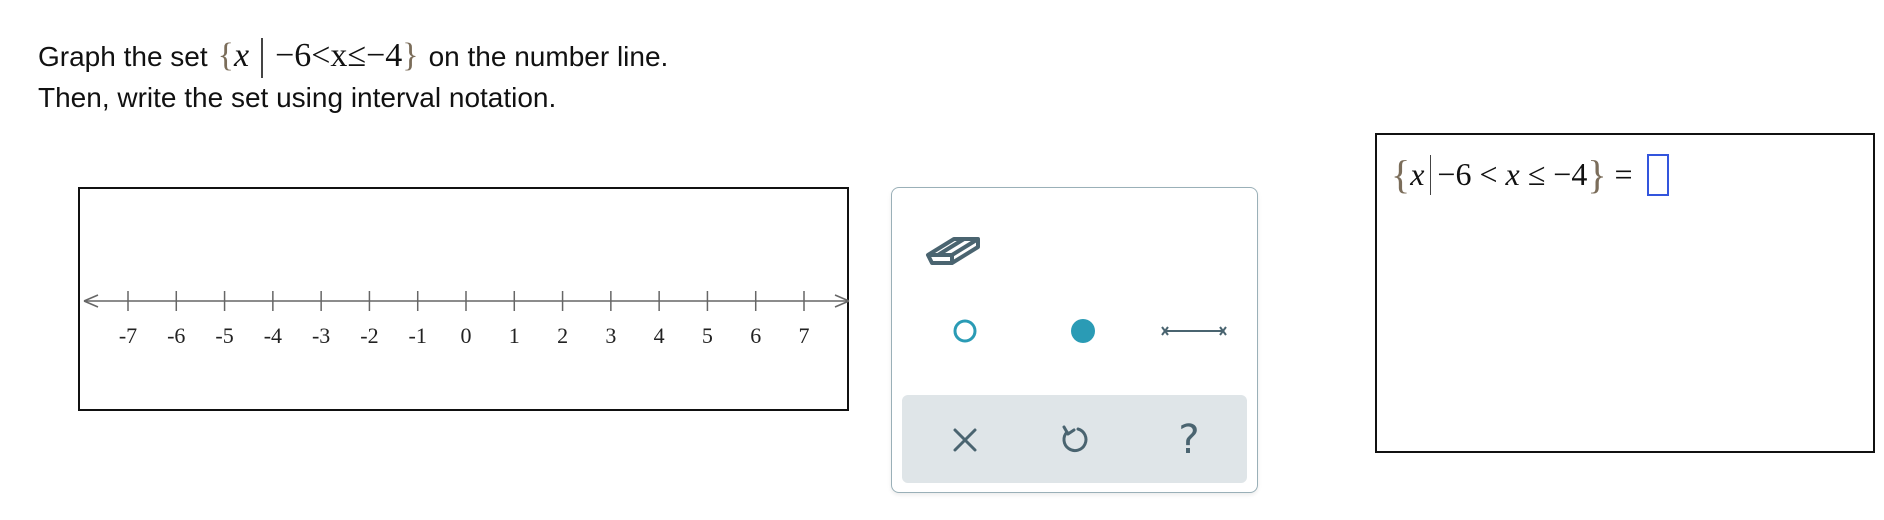 The image size is (1884, 520). What do you see at coordinates (1623, 174) in the screenshot?
I see `equals-sign: =` at bounding box center [1623, 174].